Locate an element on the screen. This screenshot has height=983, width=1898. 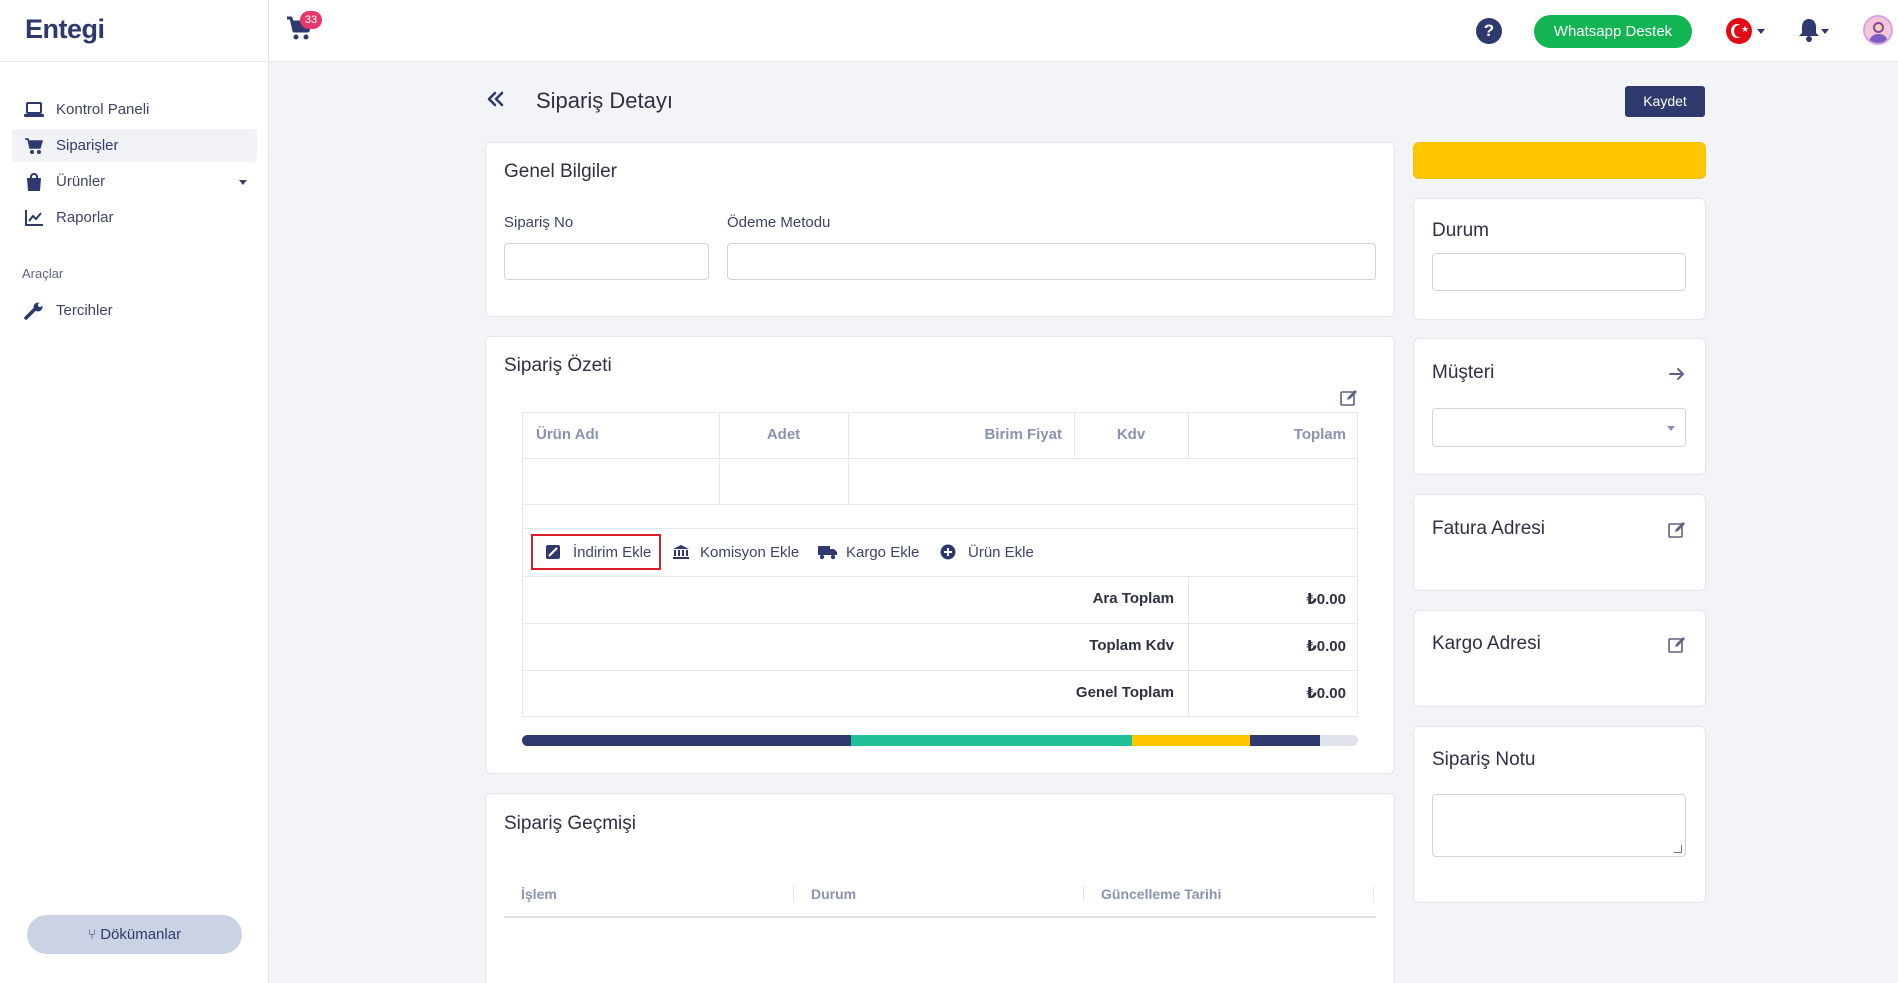
notifications-caret-icon is located at coordinates (1825, 31).